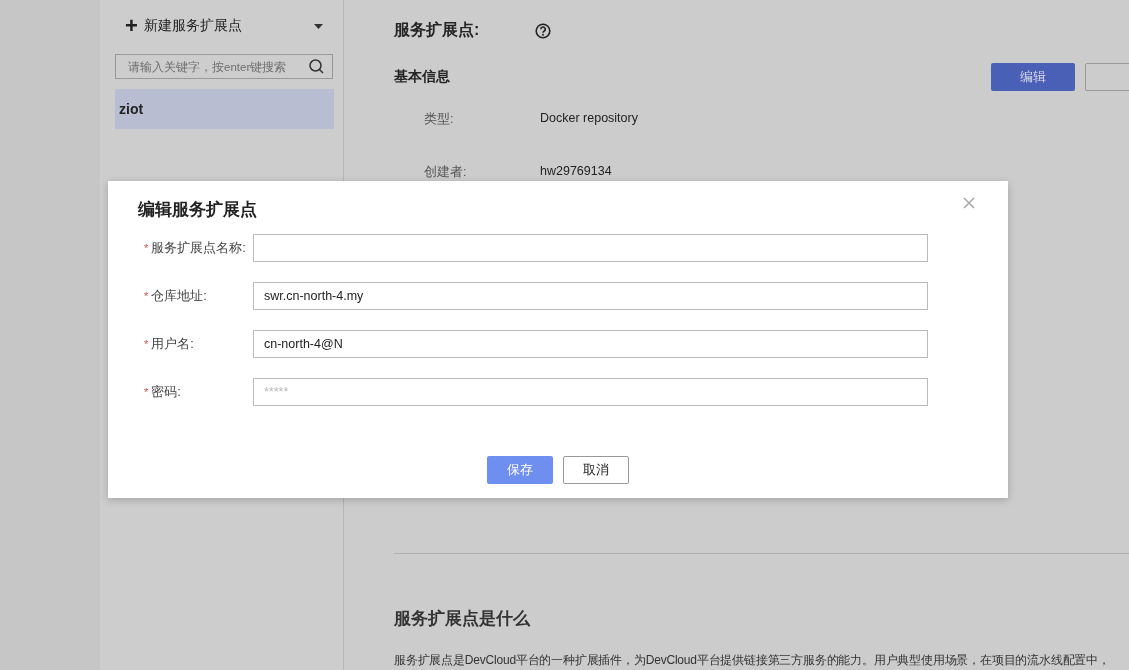  I want to click on field-label: 密码:, so click(166, 392).